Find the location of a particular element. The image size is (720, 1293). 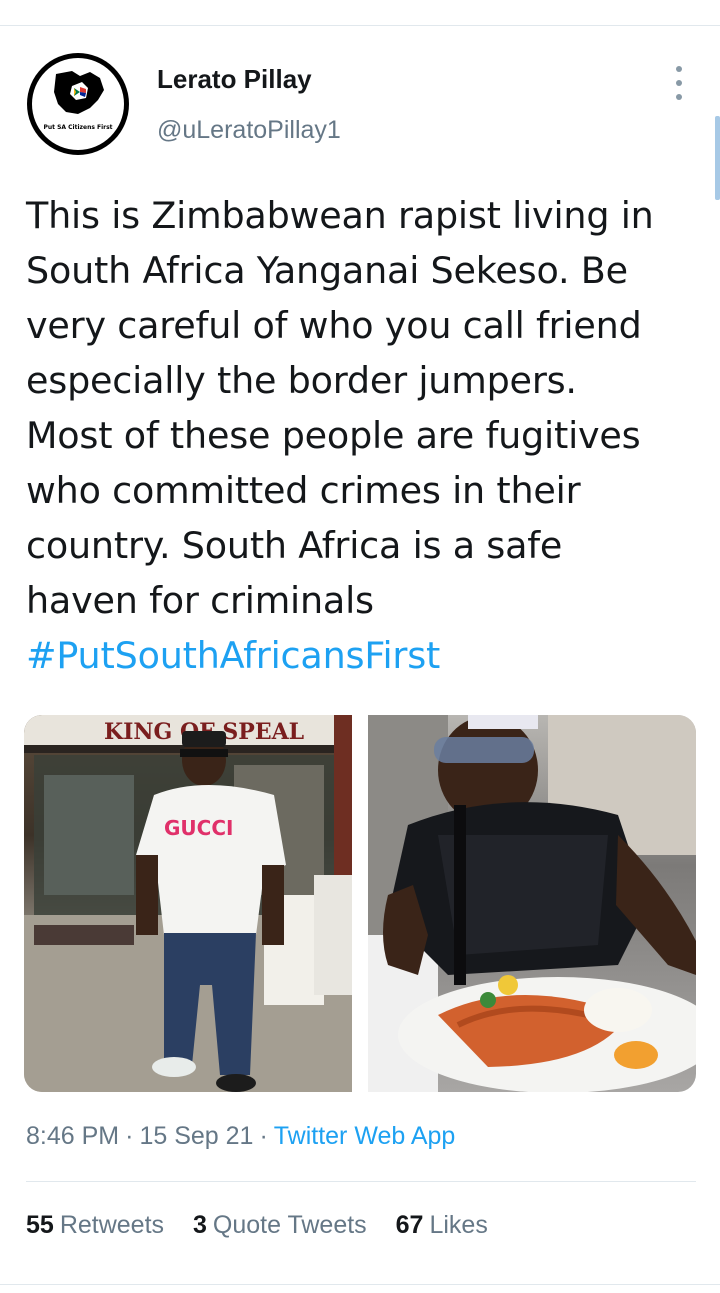

photo-man-in-gucci-shirt: KING OF SPEAL GUCCI is located at coordinates (188, 903).